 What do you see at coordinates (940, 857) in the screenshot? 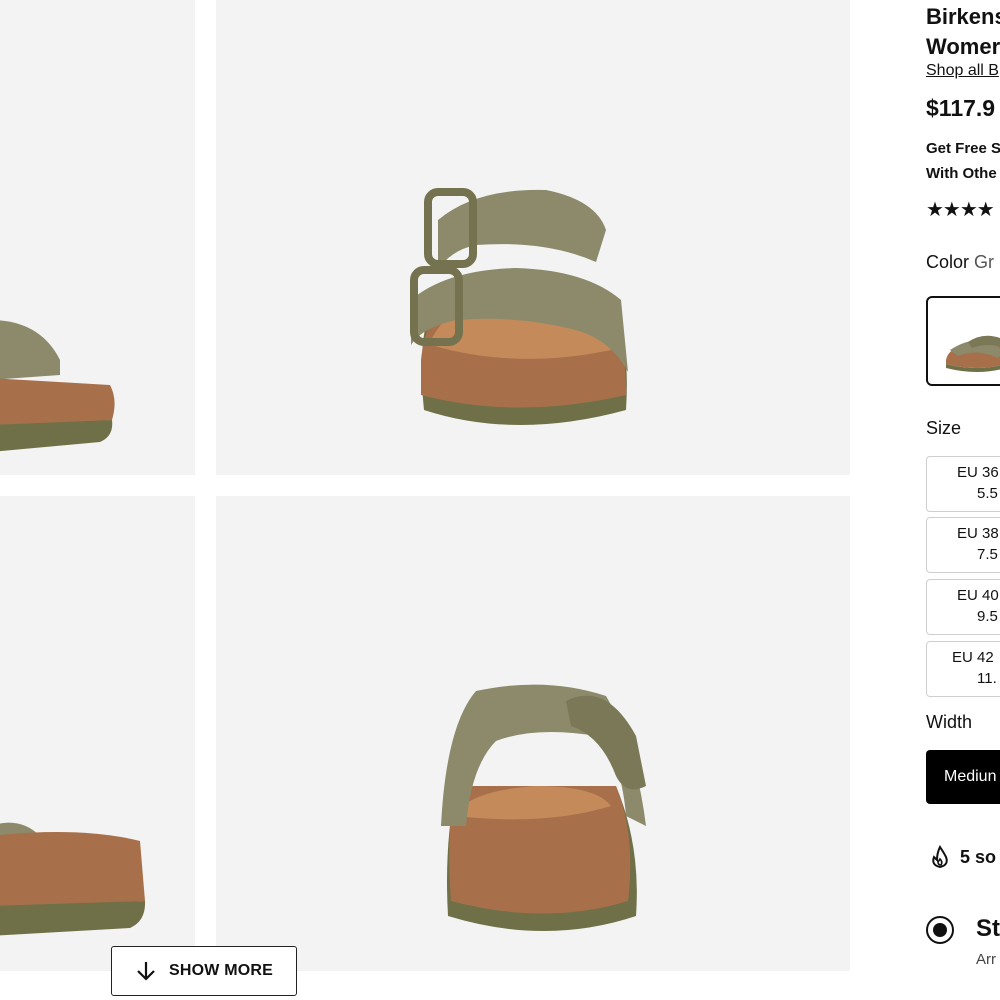
I see `flame-icon` at bounding box center [940, 857].